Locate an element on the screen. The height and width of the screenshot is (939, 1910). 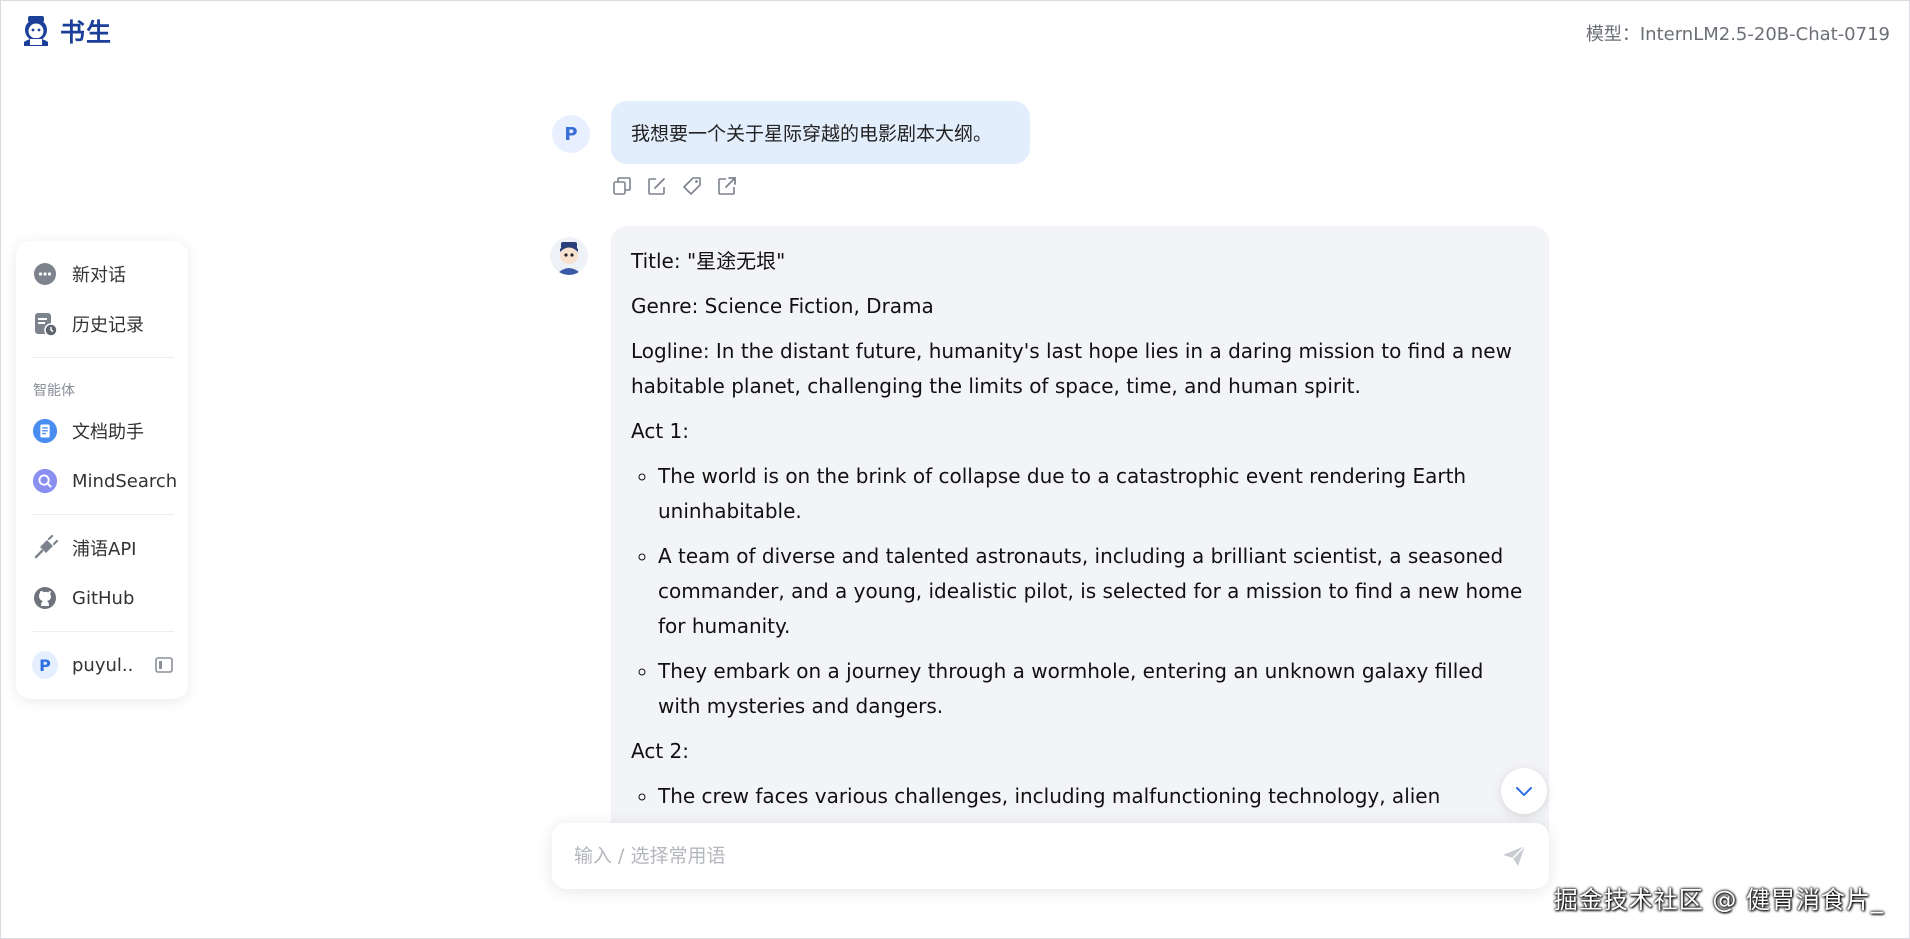
user-avatar: P is located at coordinates (45, 665).